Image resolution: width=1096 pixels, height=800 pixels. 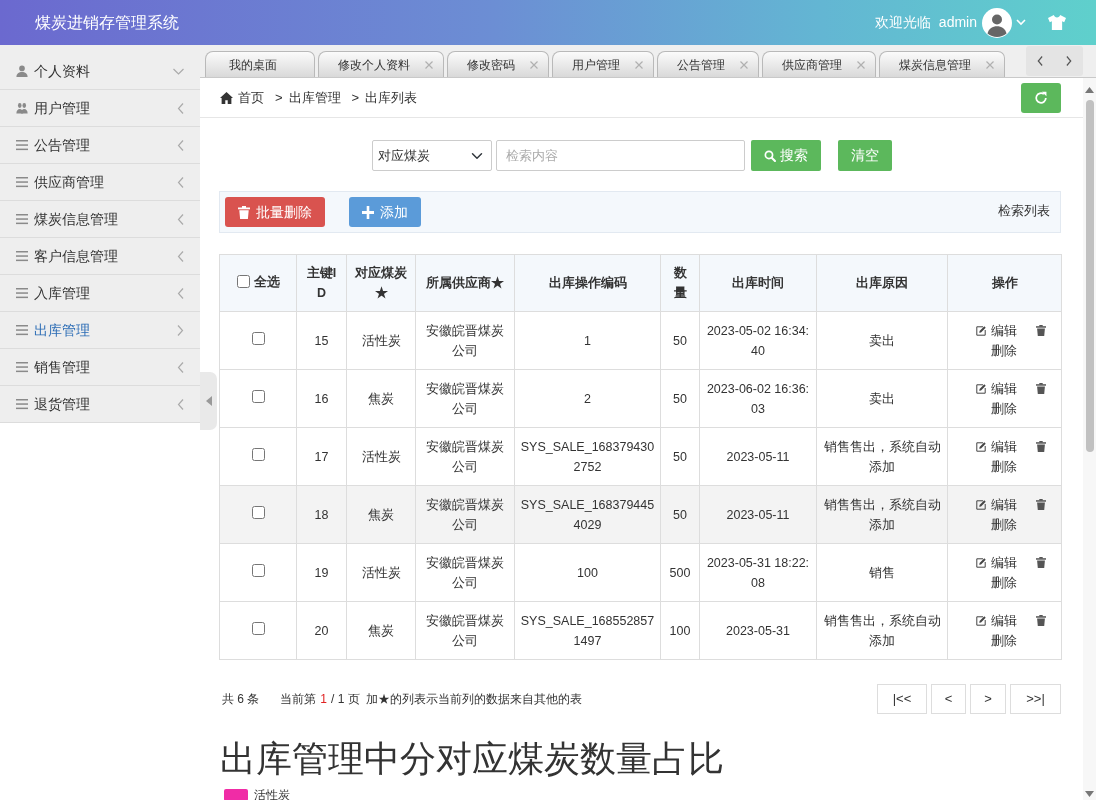 I want to click on column-header: 对应煤炭★, so click(x=381, y=283).